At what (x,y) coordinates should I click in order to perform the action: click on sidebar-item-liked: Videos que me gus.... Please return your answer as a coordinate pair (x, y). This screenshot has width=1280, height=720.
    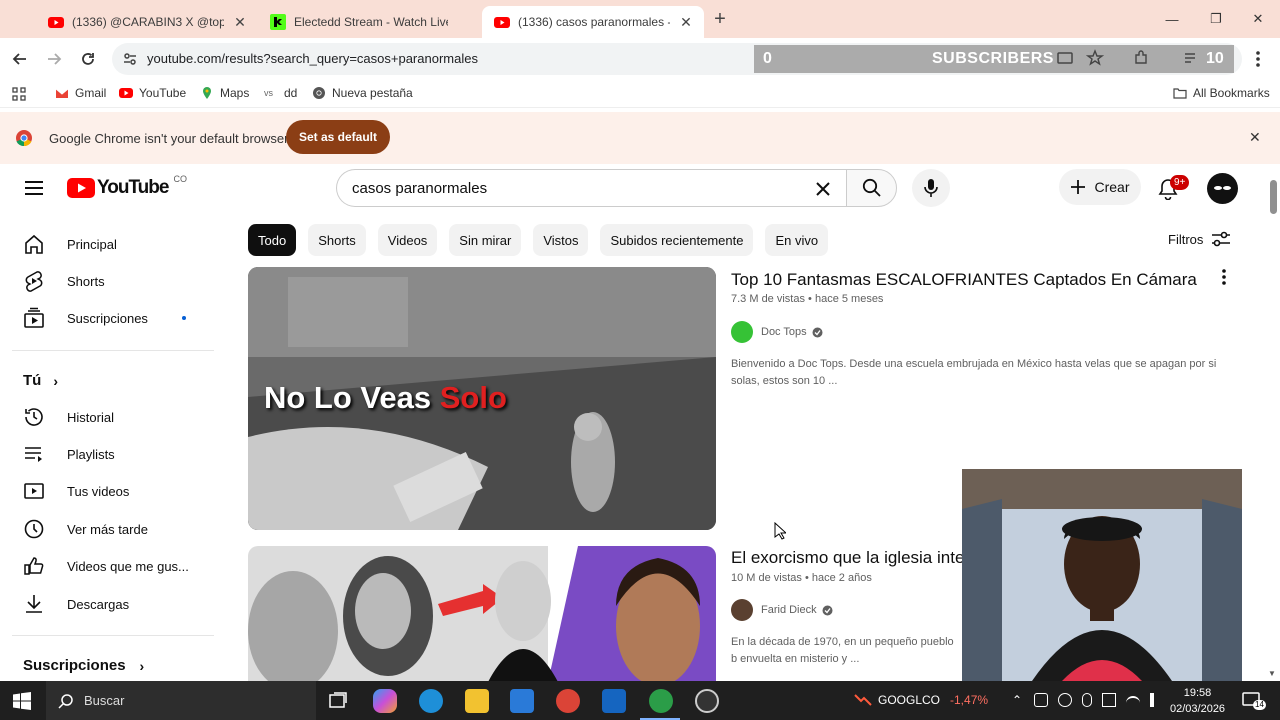
    Looking at the image, I should click on (112, 566).